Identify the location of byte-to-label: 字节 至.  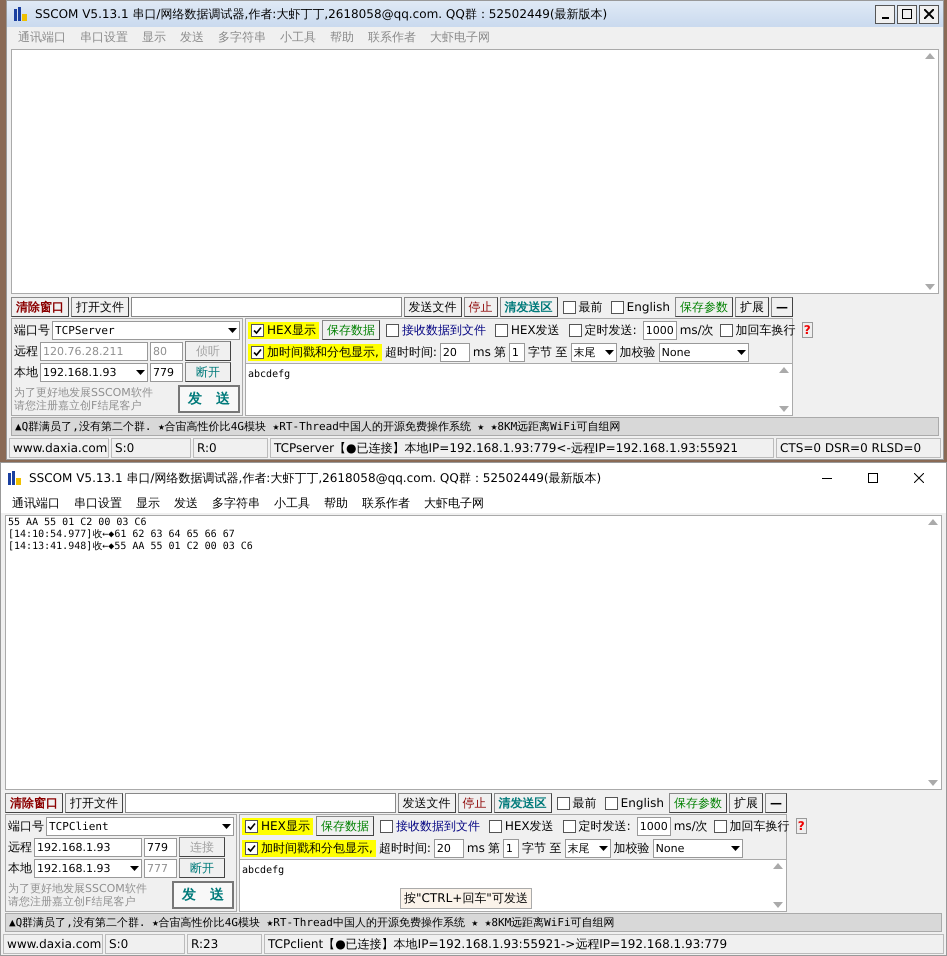
(548, 352).